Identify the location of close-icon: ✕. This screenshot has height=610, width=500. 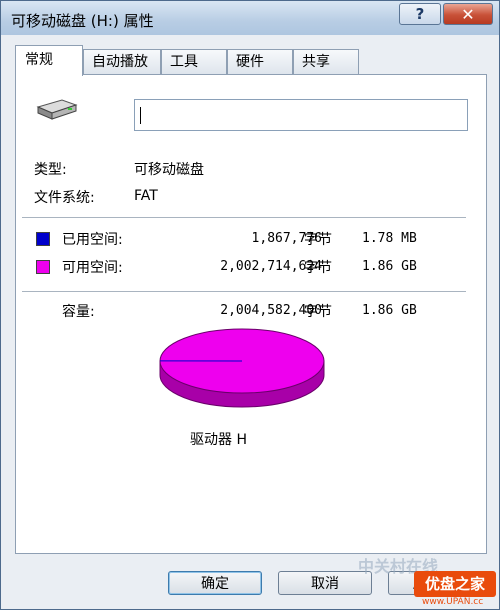
(468, 14).